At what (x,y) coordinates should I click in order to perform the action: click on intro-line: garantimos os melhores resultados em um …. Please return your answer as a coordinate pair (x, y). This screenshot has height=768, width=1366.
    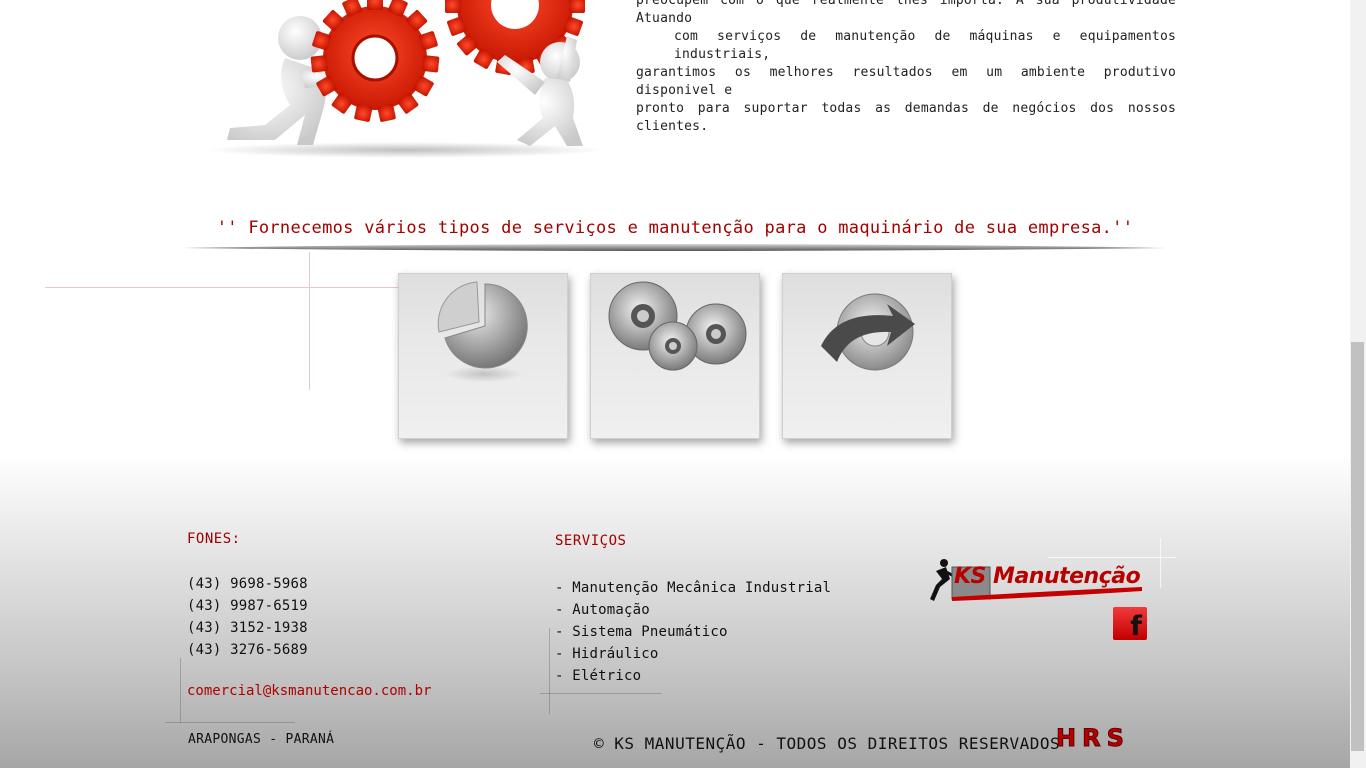
    Looking at the image, I should click on (906, 81).